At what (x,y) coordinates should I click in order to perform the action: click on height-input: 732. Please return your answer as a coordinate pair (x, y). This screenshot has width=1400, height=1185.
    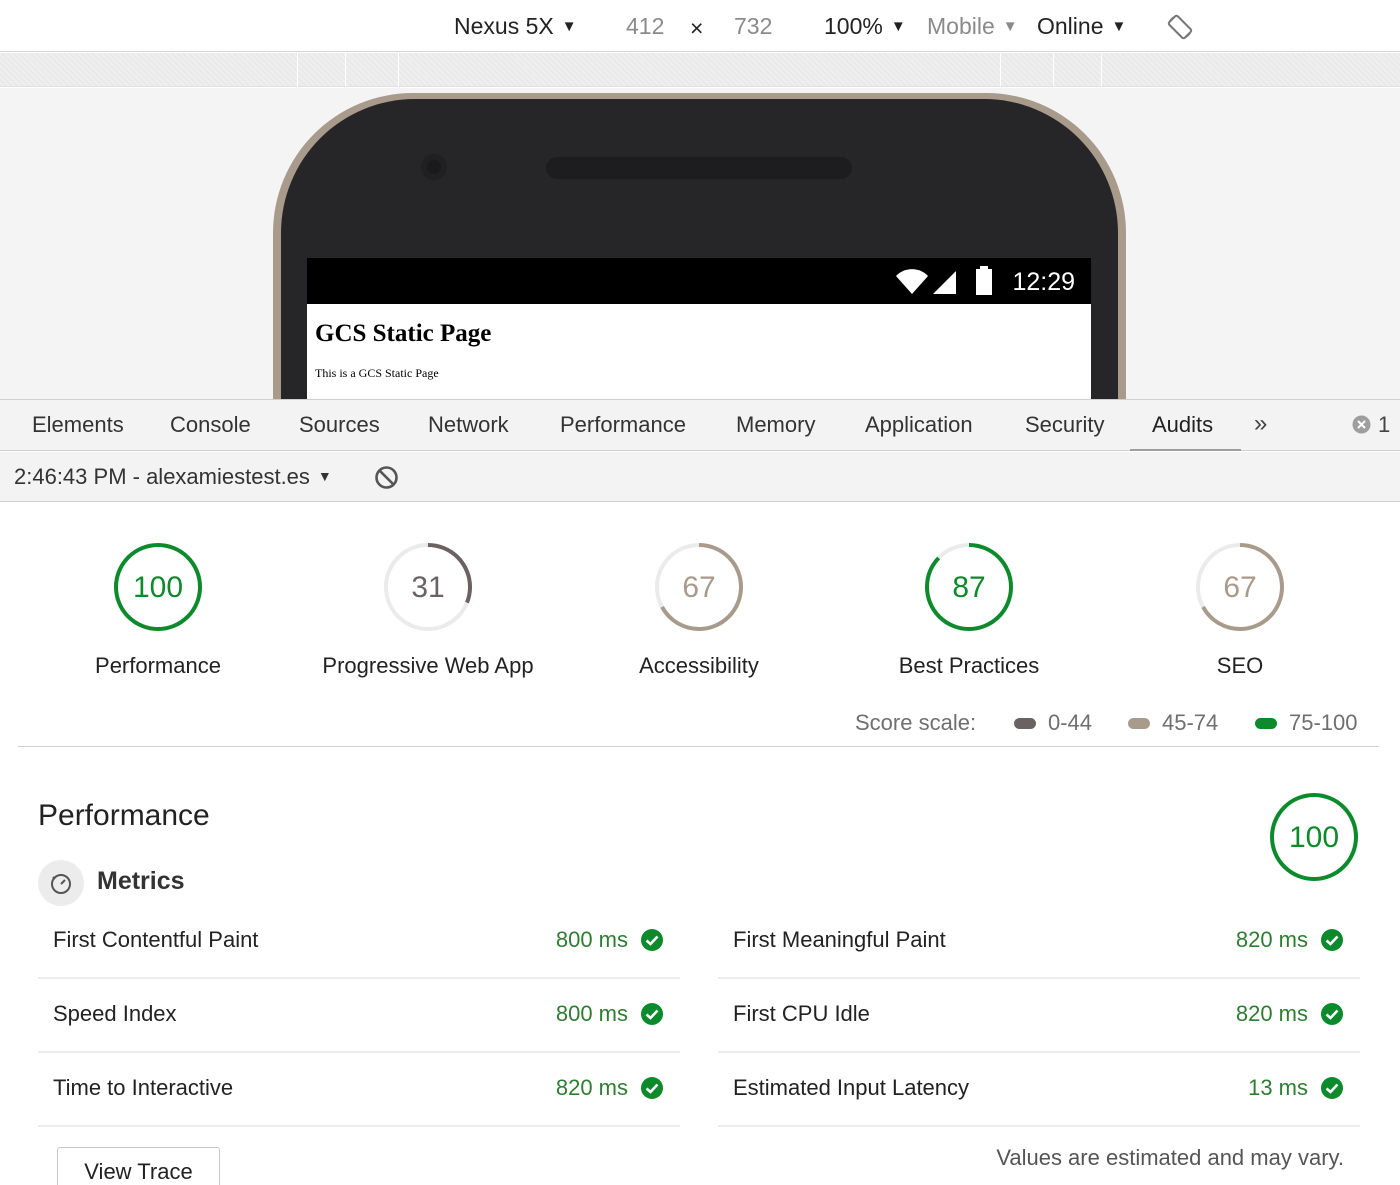
    Looking at the image, I should click on (753, 26).